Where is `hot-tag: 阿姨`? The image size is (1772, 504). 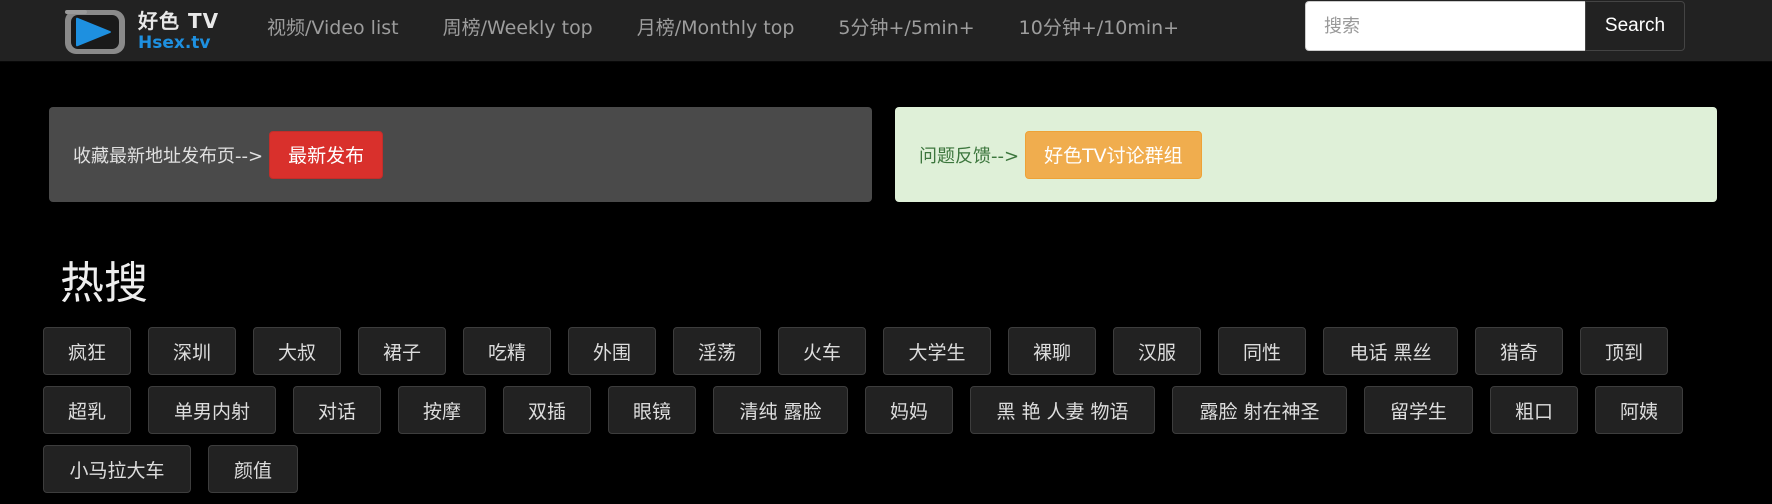
hot-tag: 阿姨 is located at coordinates (1639, 410).